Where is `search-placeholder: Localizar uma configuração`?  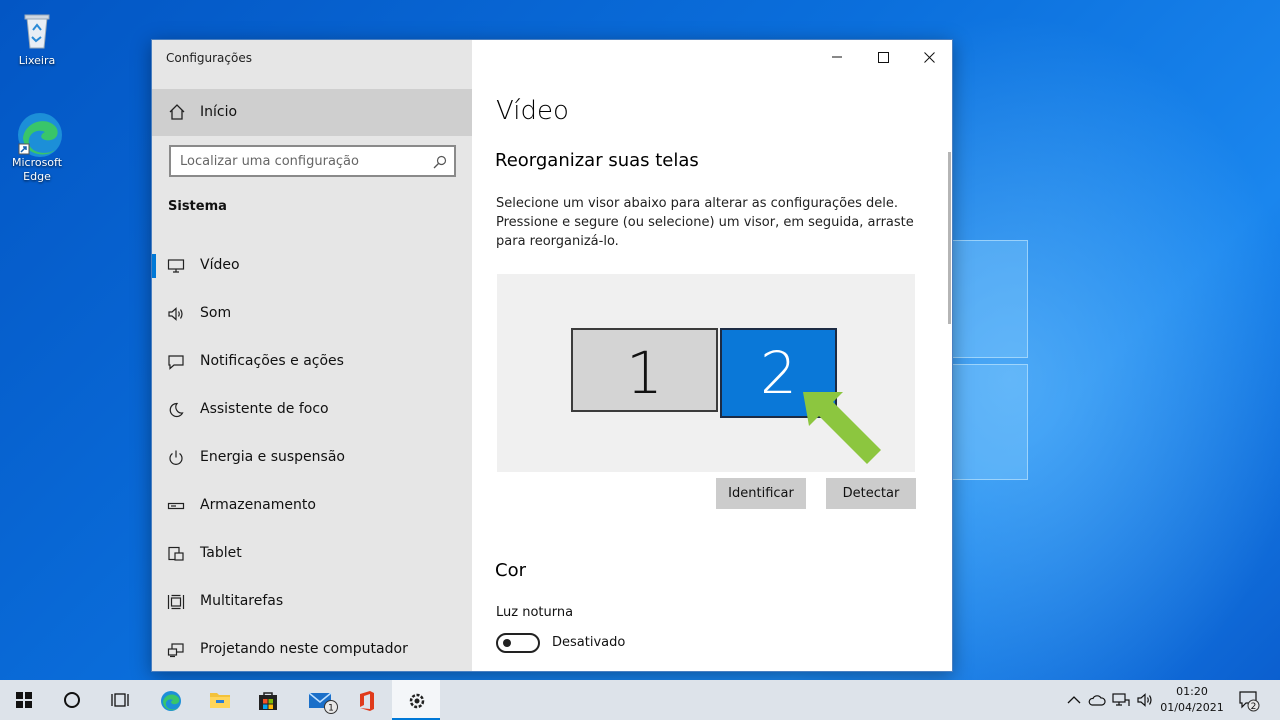 search-placeholder: Localizar uma configuração is located at coordinates (269, 161).